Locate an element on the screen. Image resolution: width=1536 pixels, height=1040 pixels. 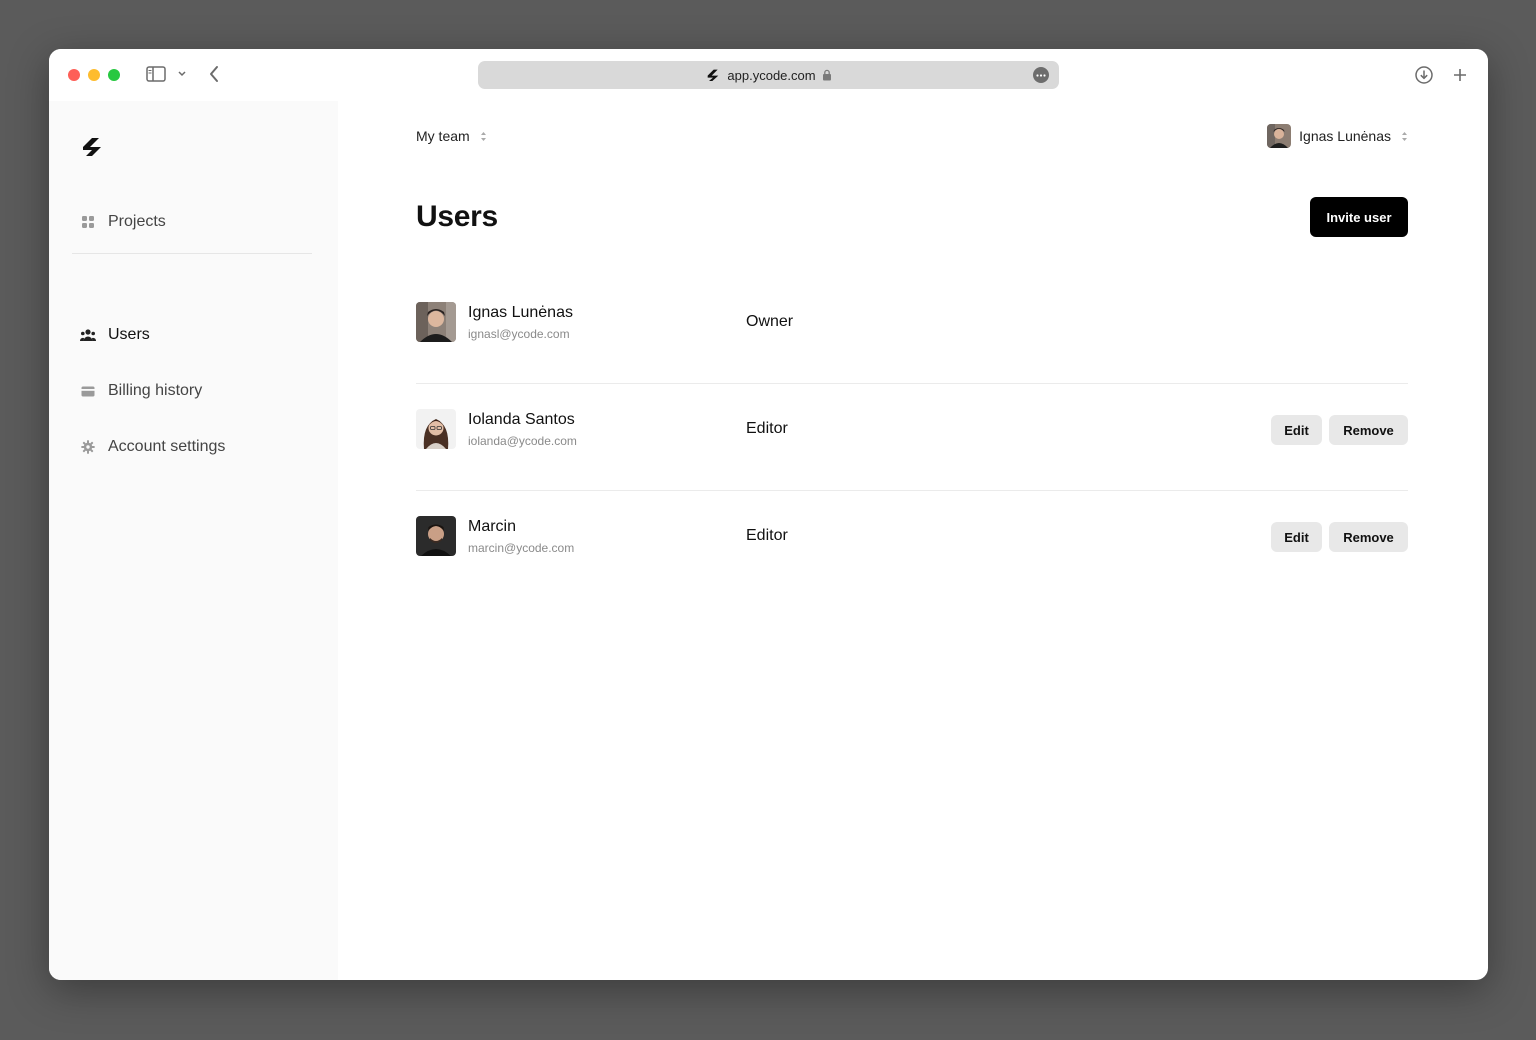
team-name: My team is located at coordinates (443, 136).